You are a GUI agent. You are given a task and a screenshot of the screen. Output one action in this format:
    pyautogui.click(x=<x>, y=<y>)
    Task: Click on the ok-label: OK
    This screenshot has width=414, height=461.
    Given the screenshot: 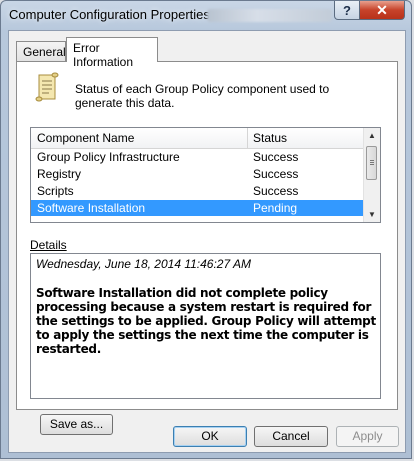 What is the action you would take?
    pyautogui.click(x=210, y=436)
    